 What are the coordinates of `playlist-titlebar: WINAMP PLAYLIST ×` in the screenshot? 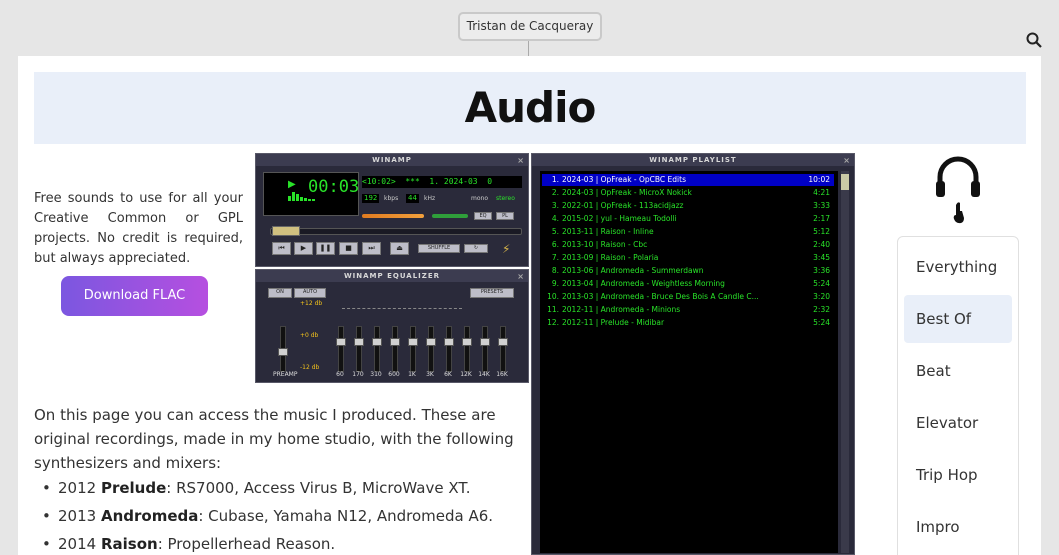 It's located at (693, 160).